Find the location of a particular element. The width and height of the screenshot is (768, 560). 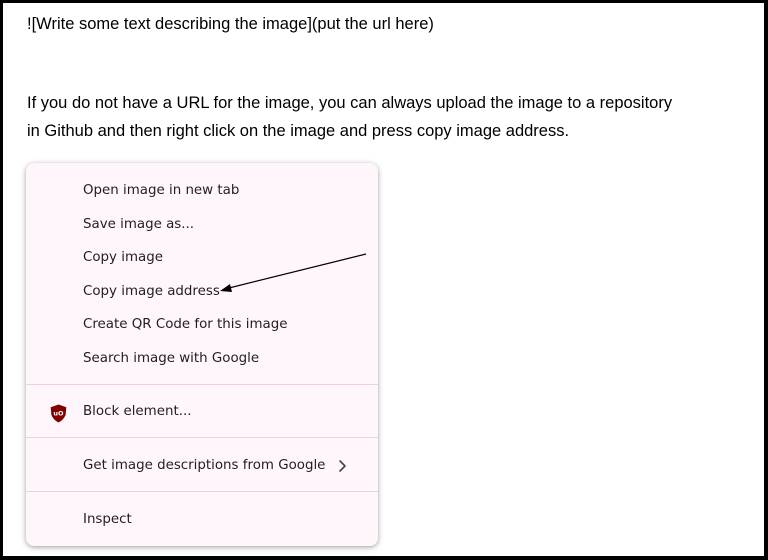

menu-item-copy-image: Copy image is located at coordinates (202, 258).